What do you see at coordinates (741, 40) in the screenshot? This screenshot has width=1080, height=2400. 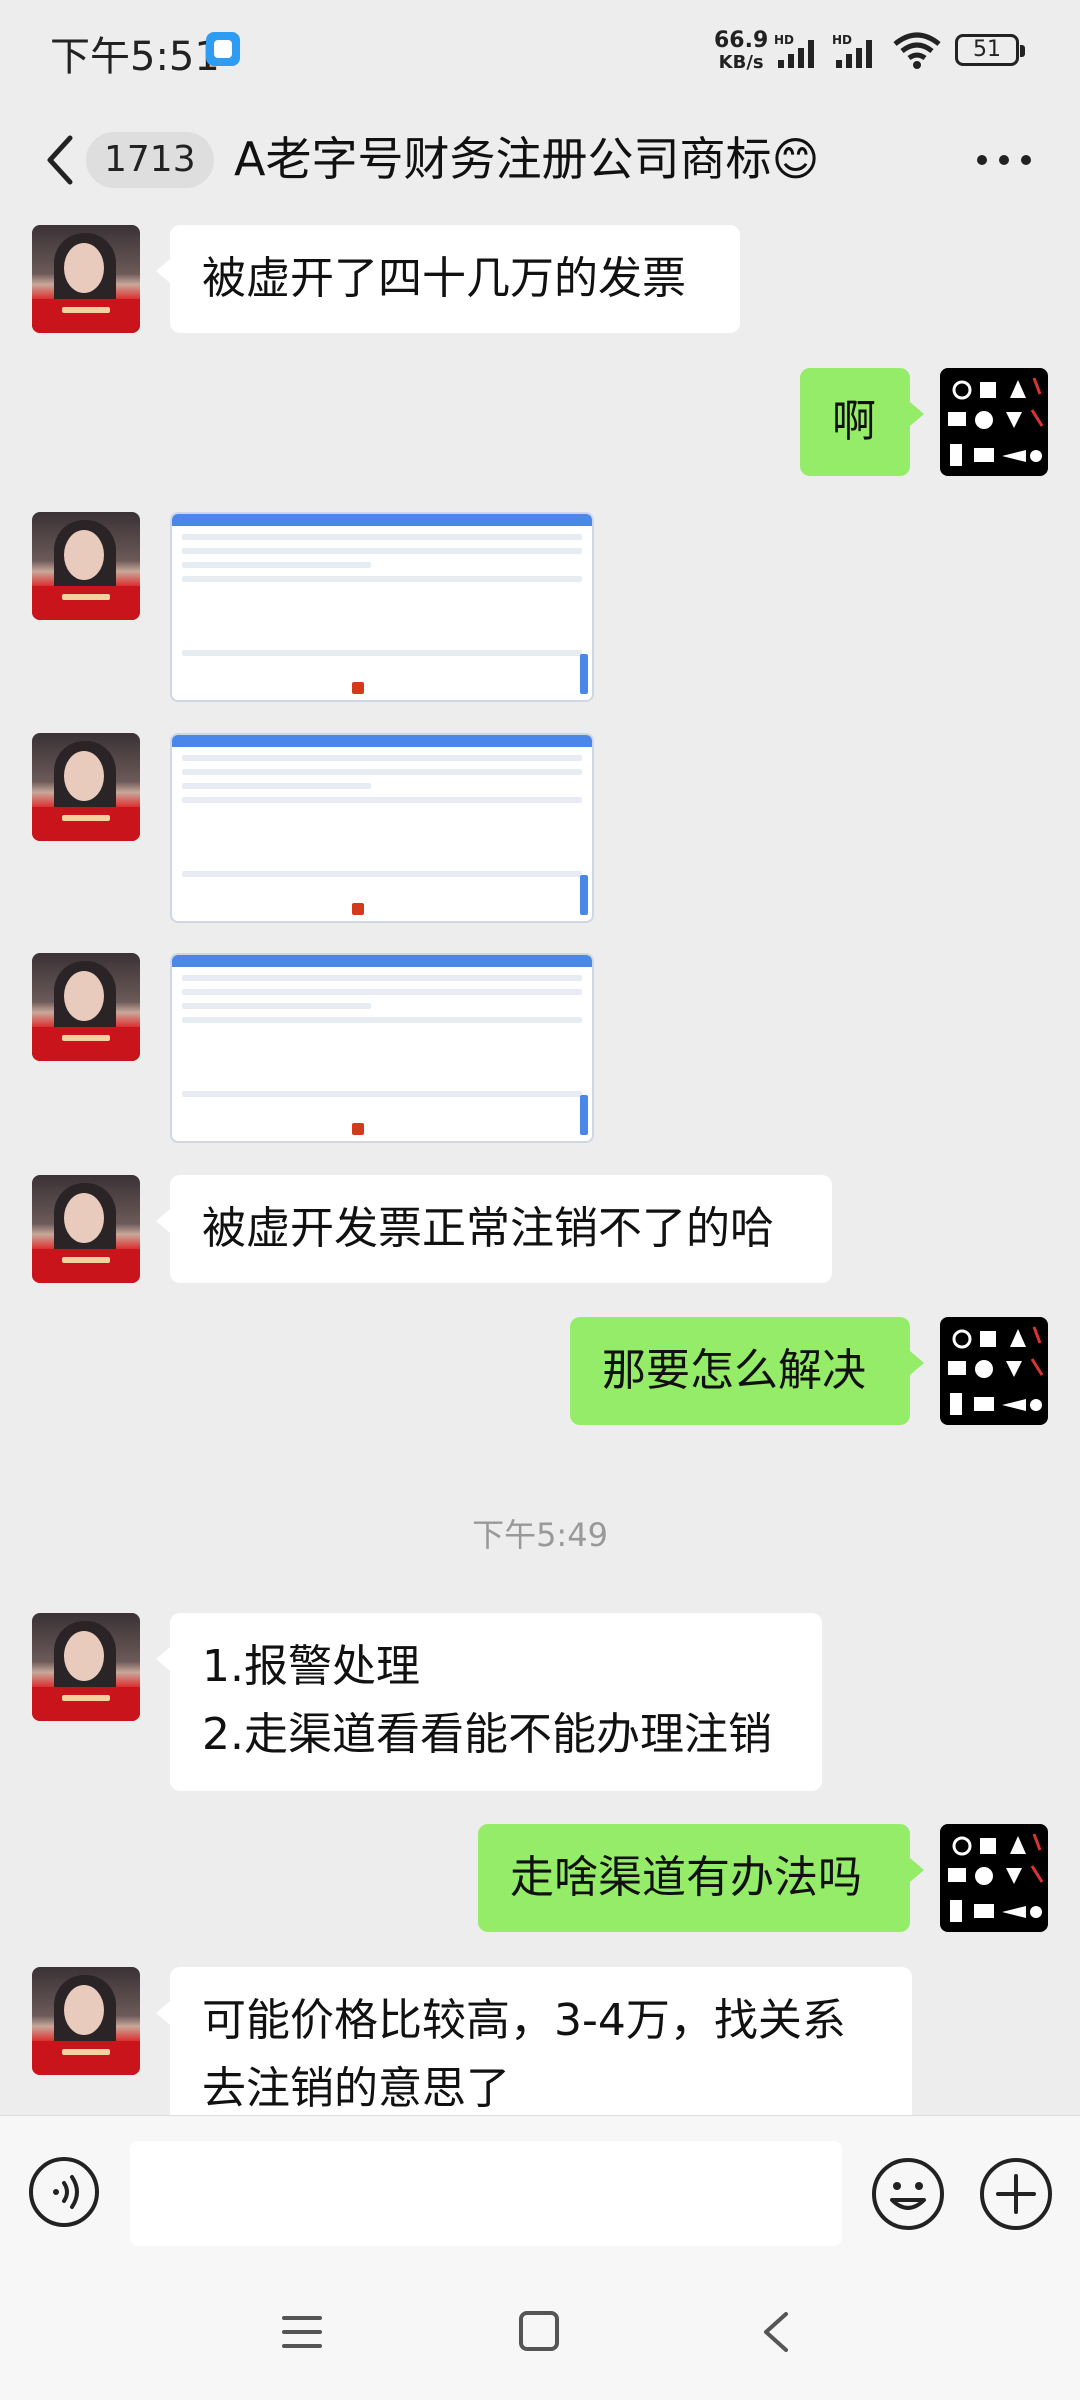 I see `network-speed-value: 66.9` at bounding box center [741, 40].